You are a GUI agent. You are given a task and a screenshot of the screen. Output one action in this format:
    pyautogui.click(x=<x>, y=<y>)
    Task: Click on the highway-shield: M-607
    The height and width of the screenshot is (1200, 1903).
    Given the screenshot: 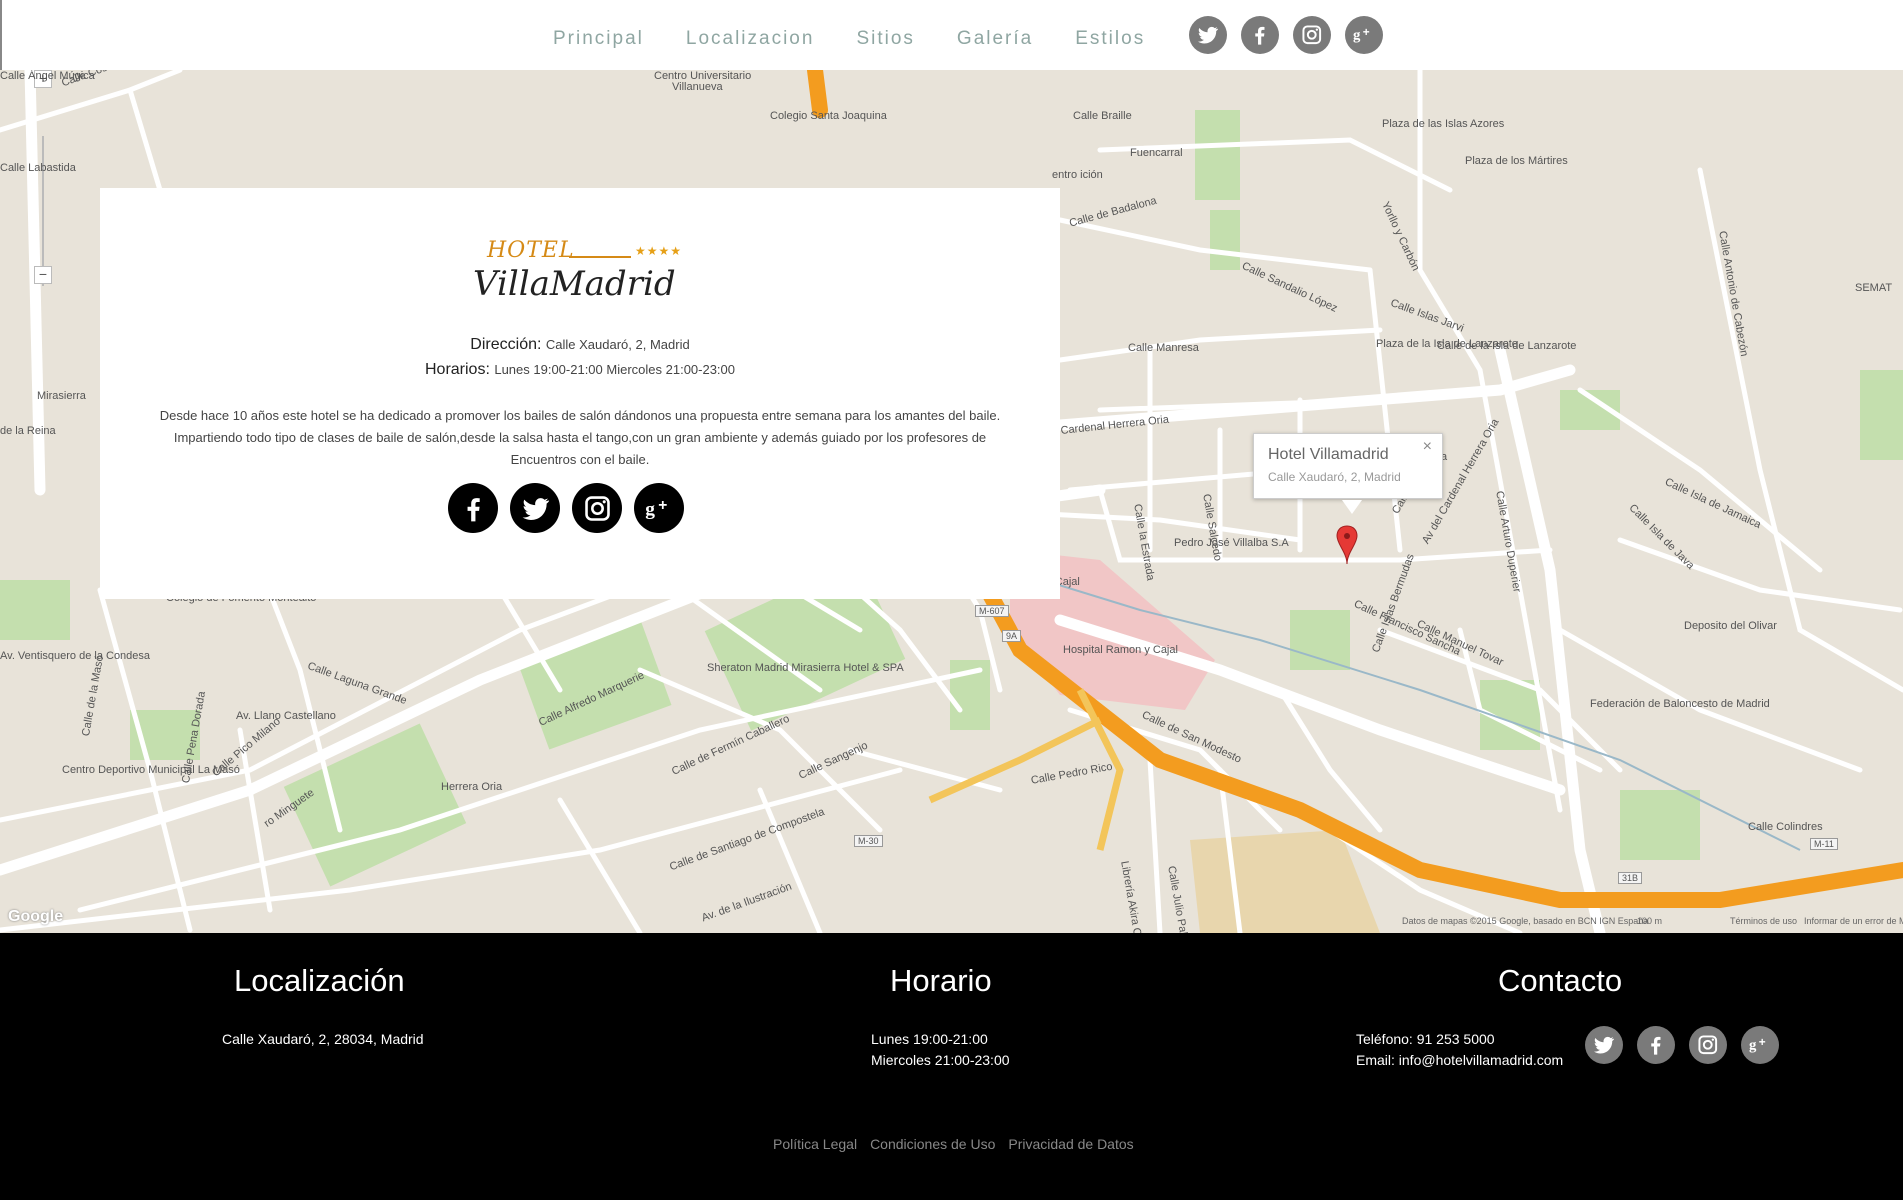 What is the action you would take?
    pyautogui.click(x=992, y=611)
    